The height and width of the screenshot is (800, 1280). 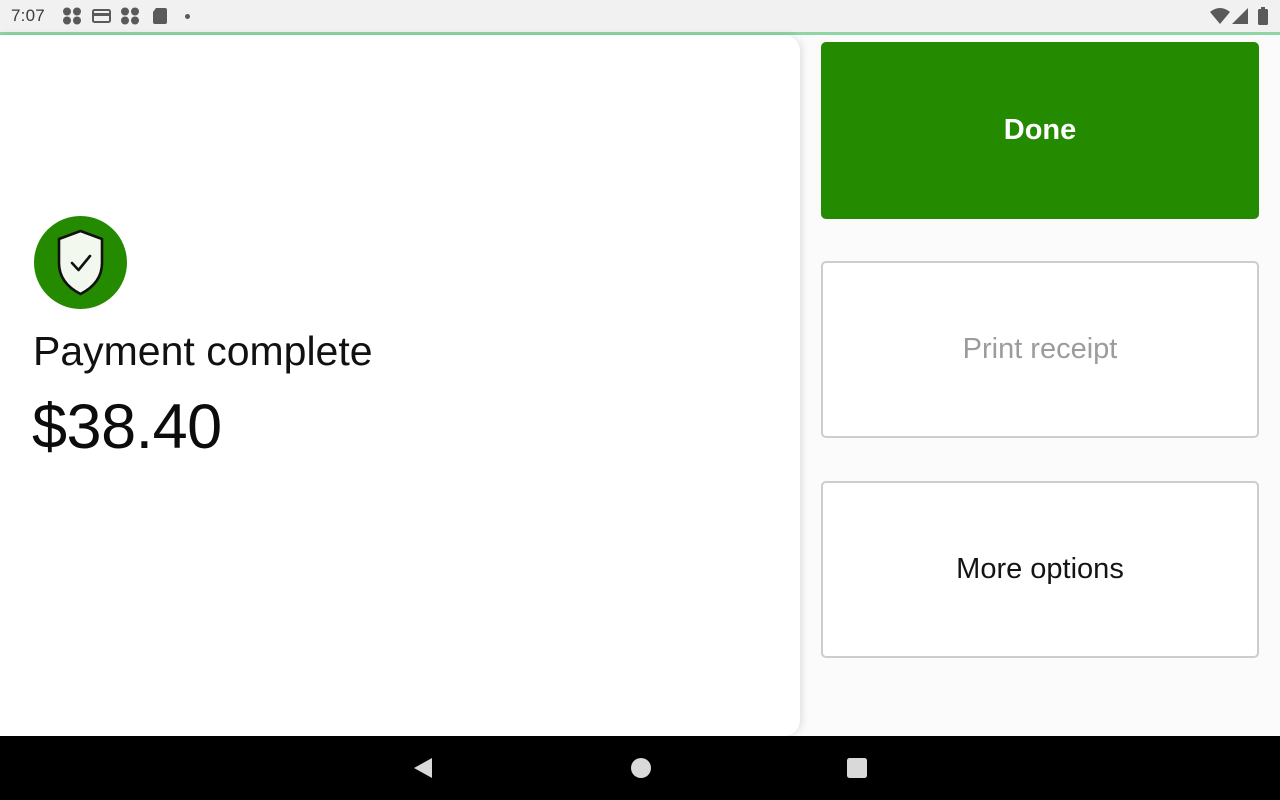 I want to click on payment-amount: $38.40, so click(x=127, y=427).